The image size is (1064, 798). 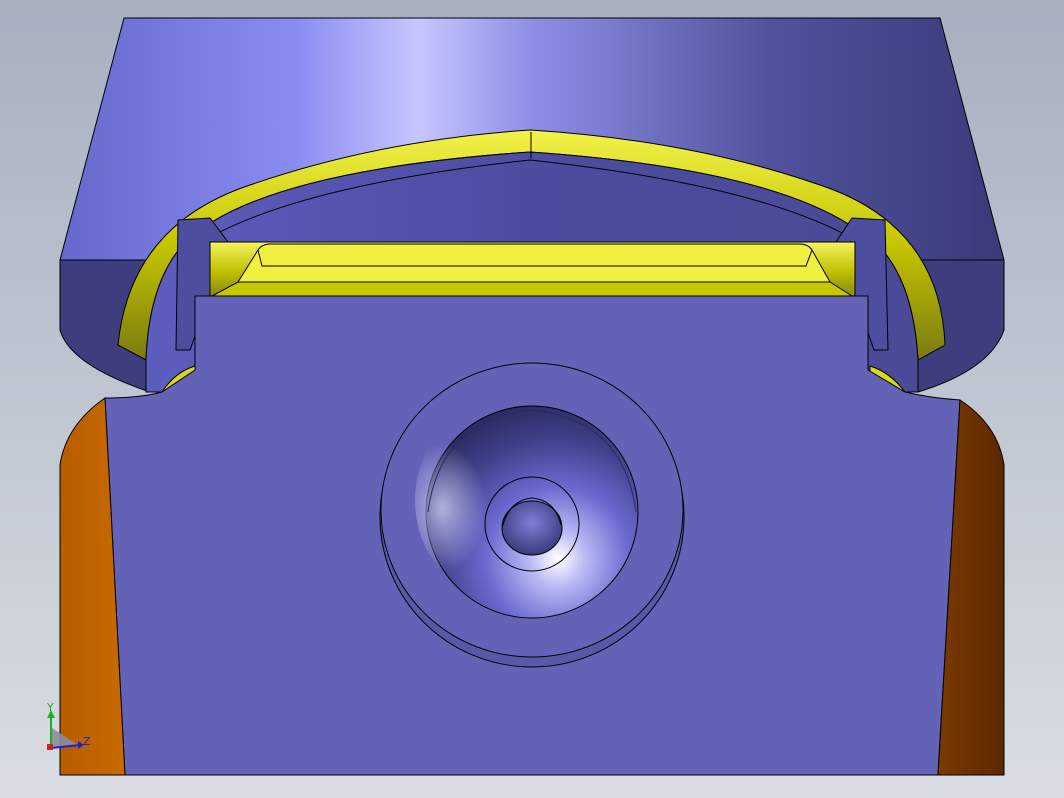 I want to click on triad-origin, so click(x=50, y=747).